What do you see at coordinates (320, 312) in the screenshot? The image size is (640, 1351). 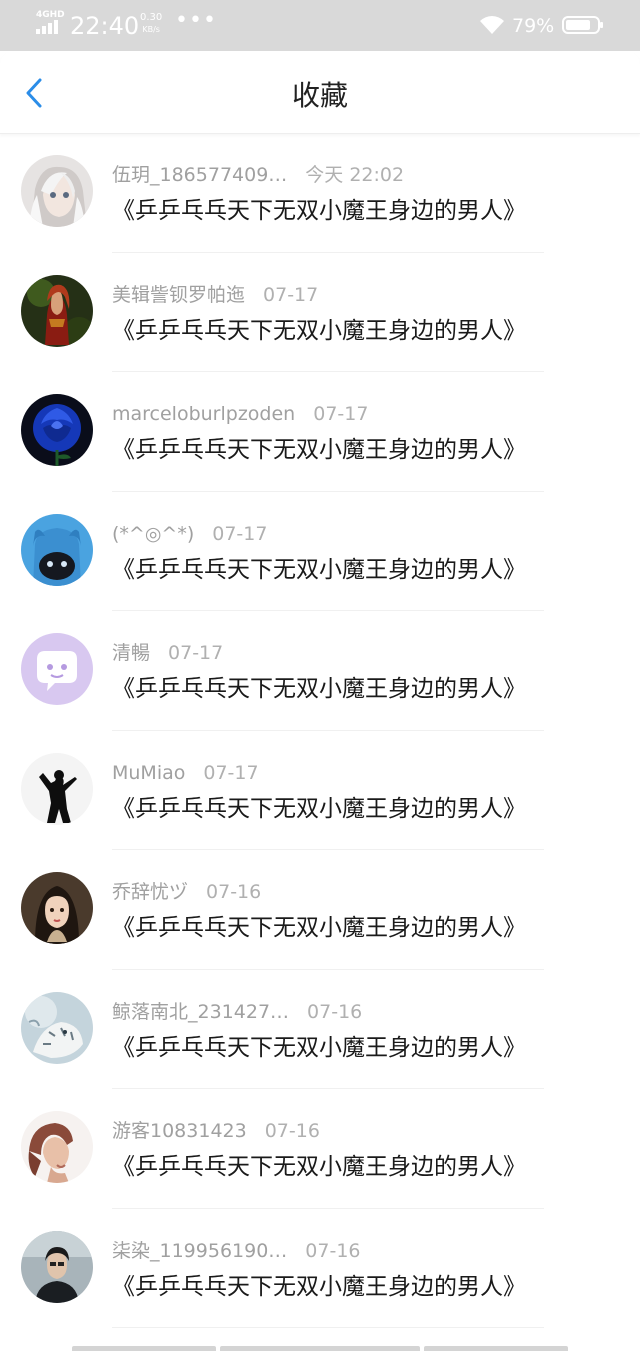 I see `favorite-item: 美辑訾钡罗帕迤 07-17 《乒乒乓乓天下无双小魔王身边的男人》` at bounding box center [320, 312].